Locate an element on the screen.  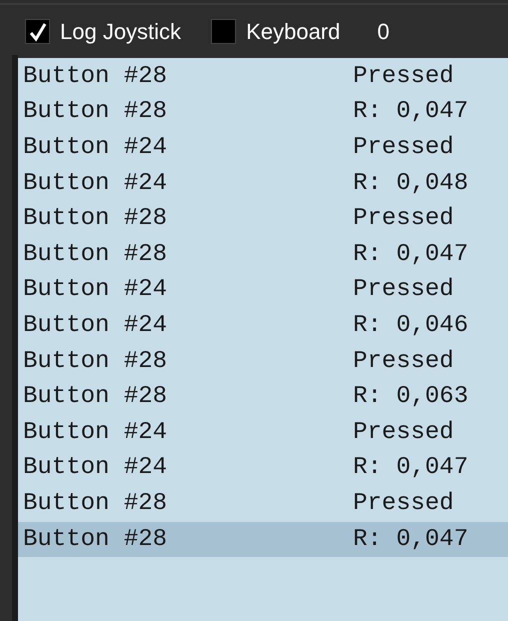
checkbox-label: Keyboard is located at coordinates (293, 31).